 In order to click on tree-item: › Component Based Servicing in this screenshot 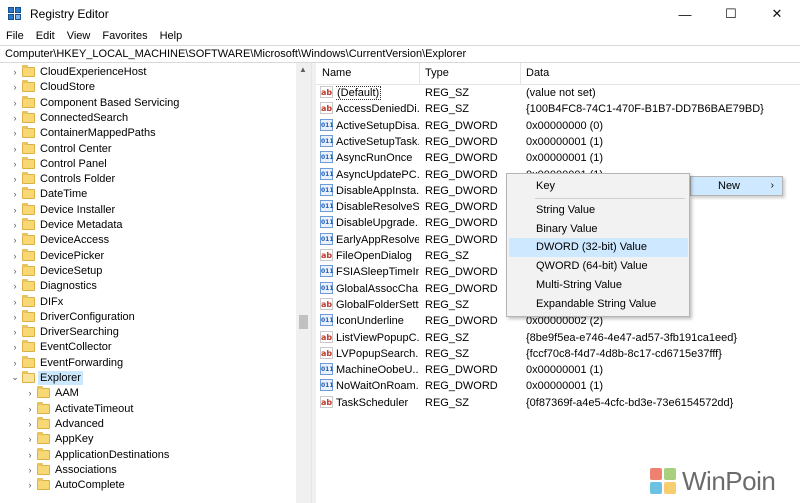, I will do `click(95, 102)`.